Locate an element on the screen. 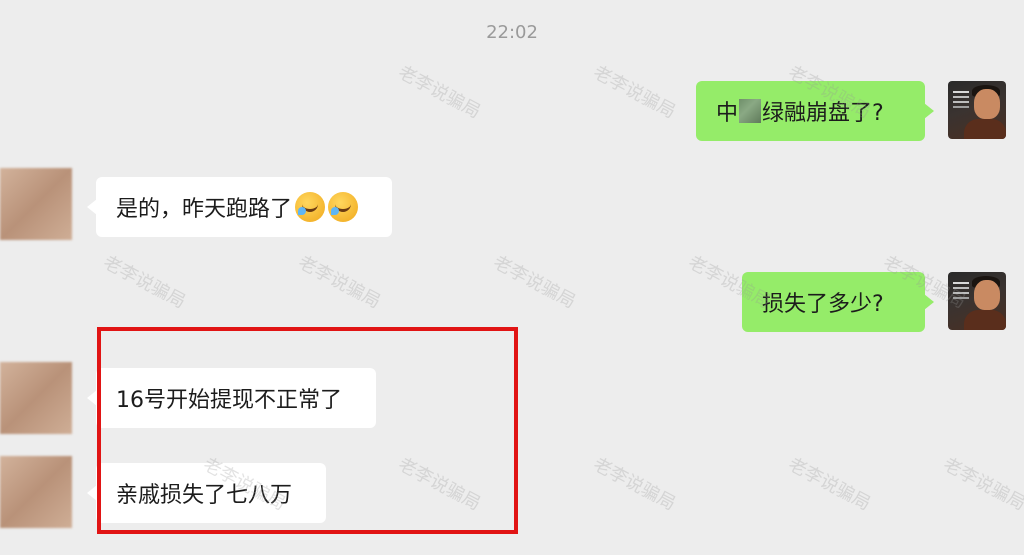 The height and width of the screenshot is (555, 1024). message-timestamp: 22:02 is located at coordinates (512, 32).